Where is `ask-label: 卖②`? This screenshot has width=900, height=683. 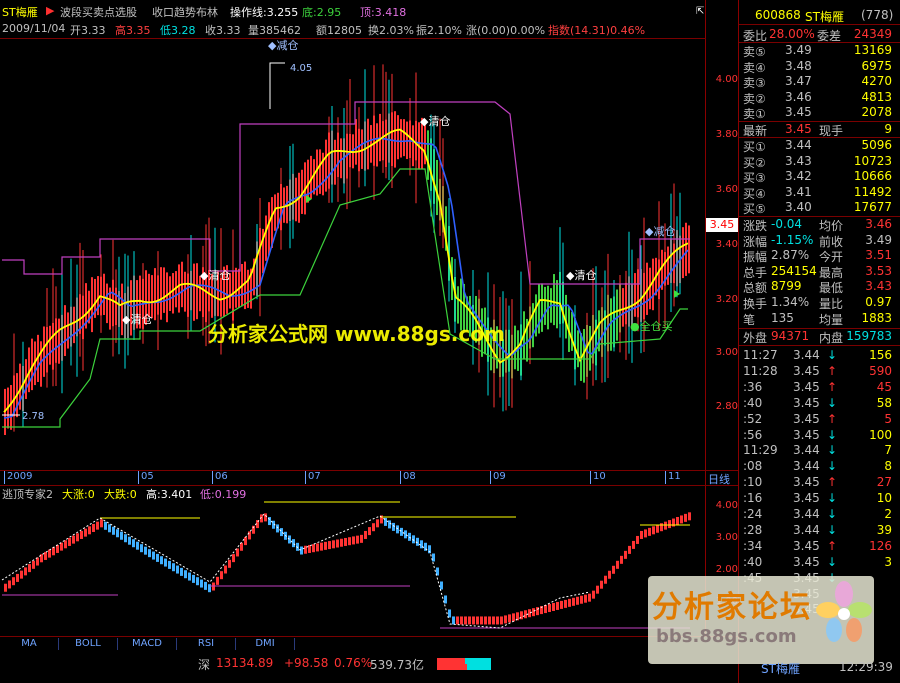
ask-label: 卖② is located at coordinates (754, 98).